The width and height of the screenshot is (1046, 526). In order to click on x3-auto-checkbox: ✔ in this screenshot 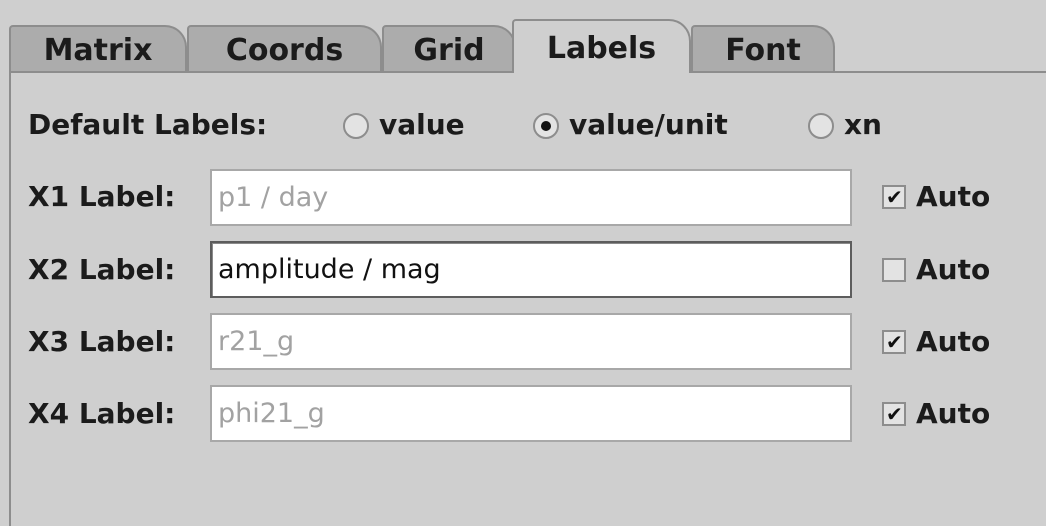, I will do `click(894, 342)`.